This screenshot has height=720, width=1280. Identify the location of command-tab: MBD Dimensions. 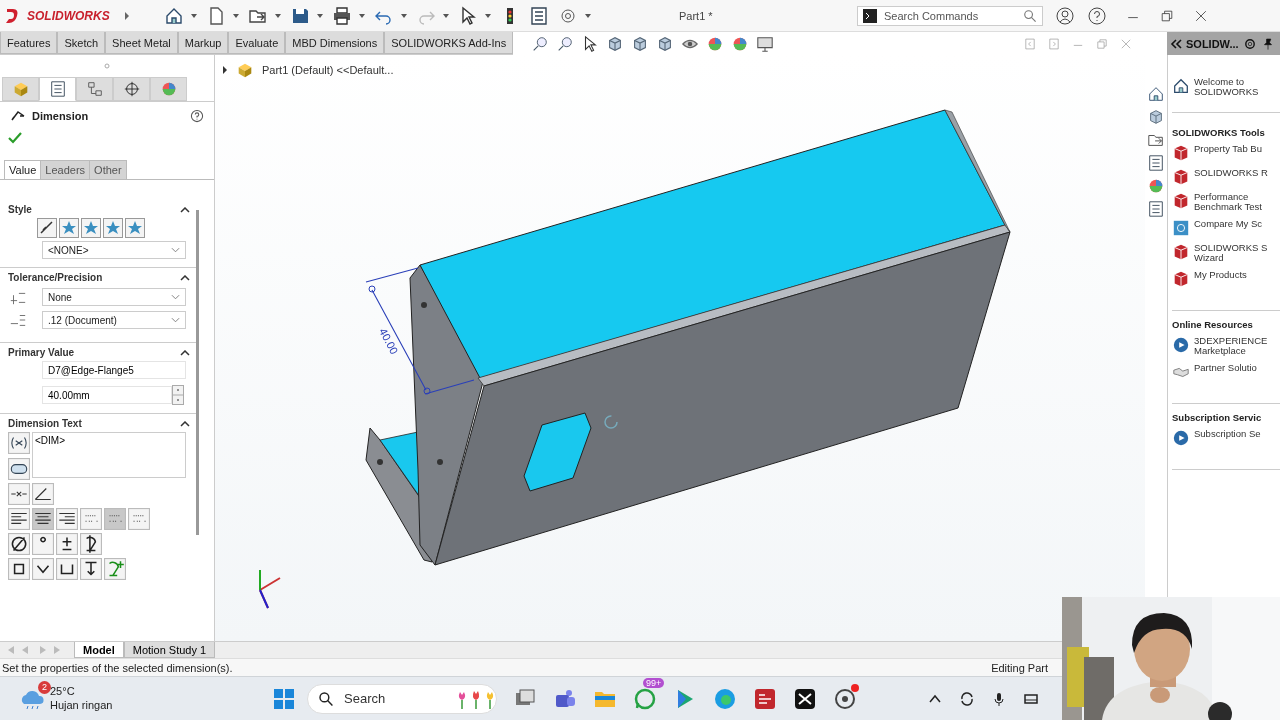
(335, 43).